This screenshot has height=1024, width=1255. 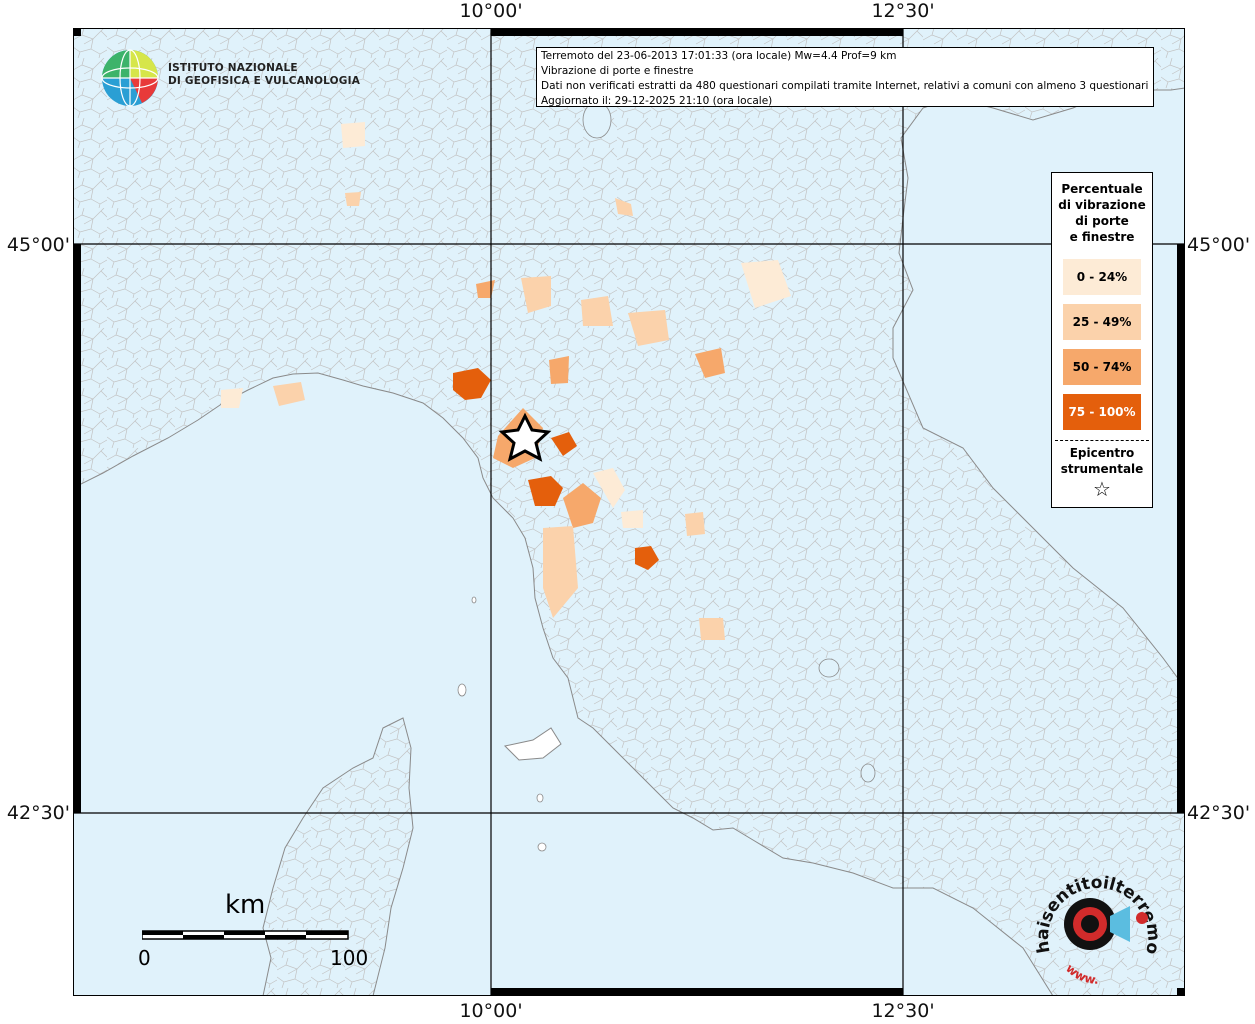 I want to click on scale-max: 100, so click(x=349, y=958).